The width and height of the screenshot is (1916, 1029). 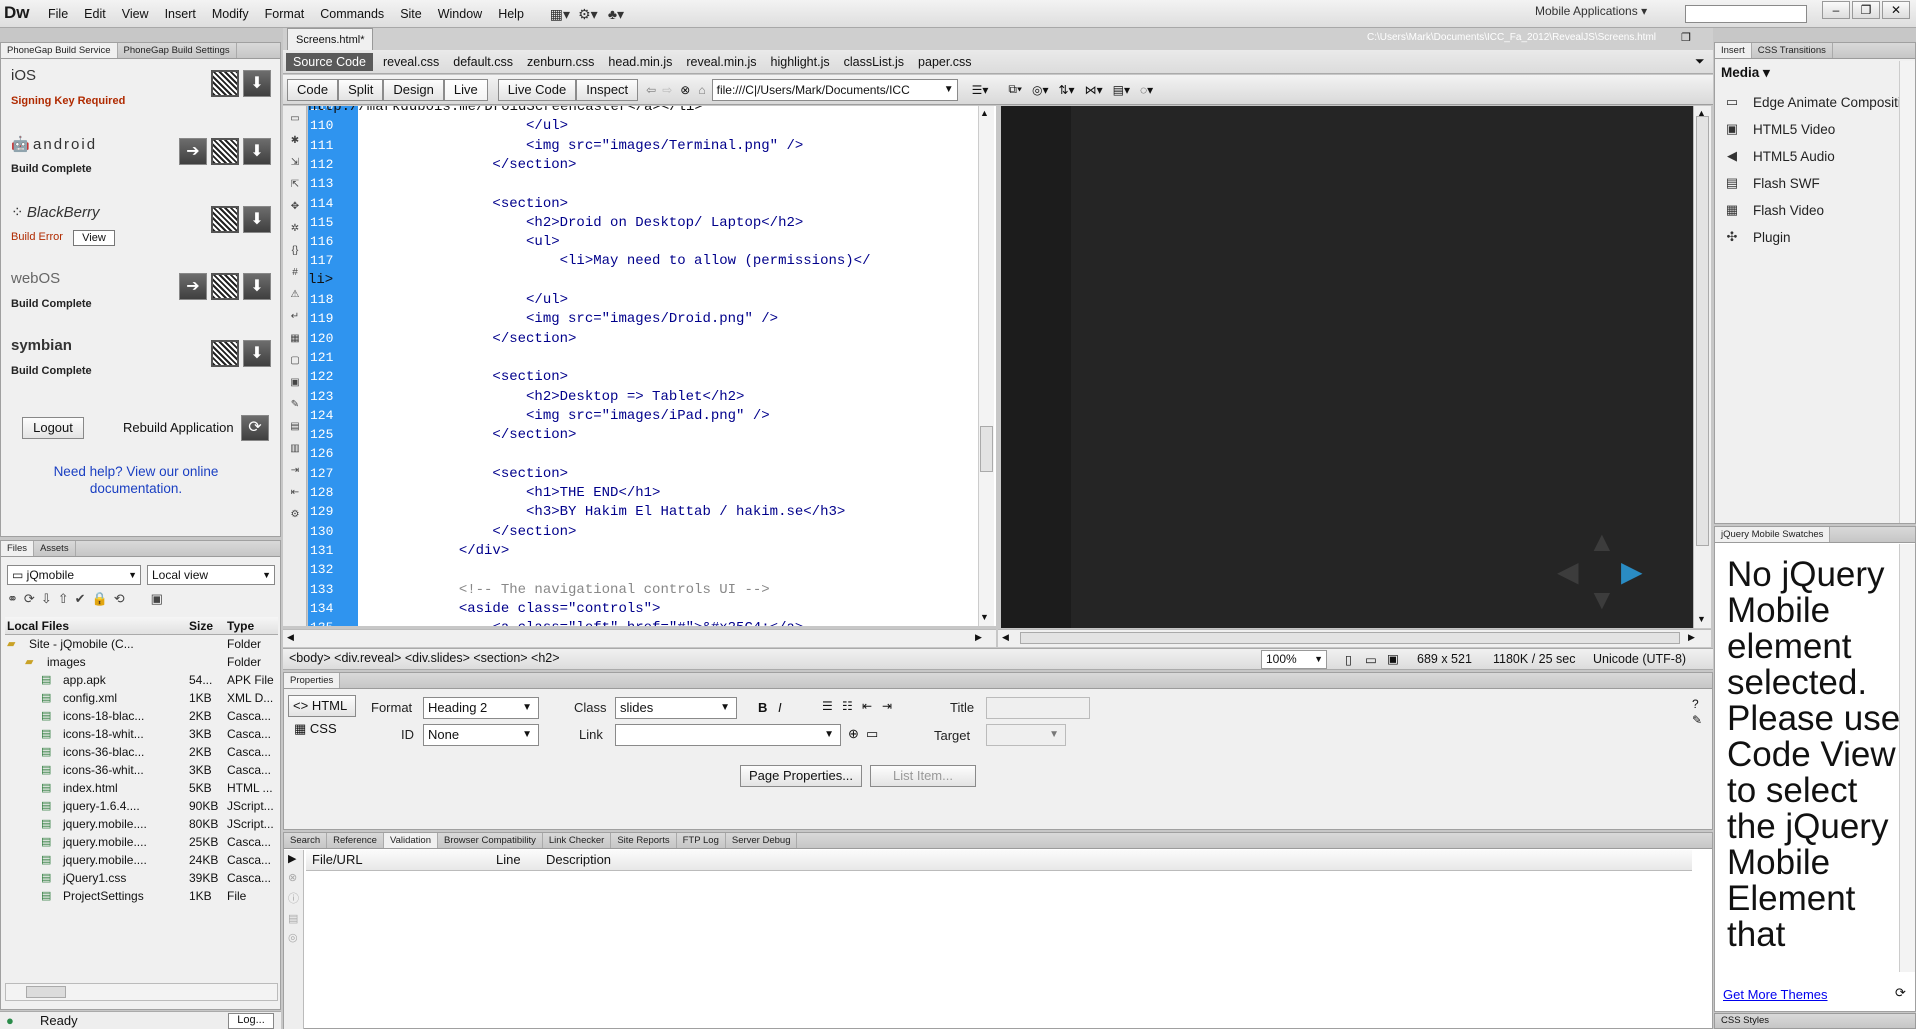 What do you see at coordinates (312, 680) in the screenshot?
I see `tab-properties: Properties` at bounding box center [312, 680].